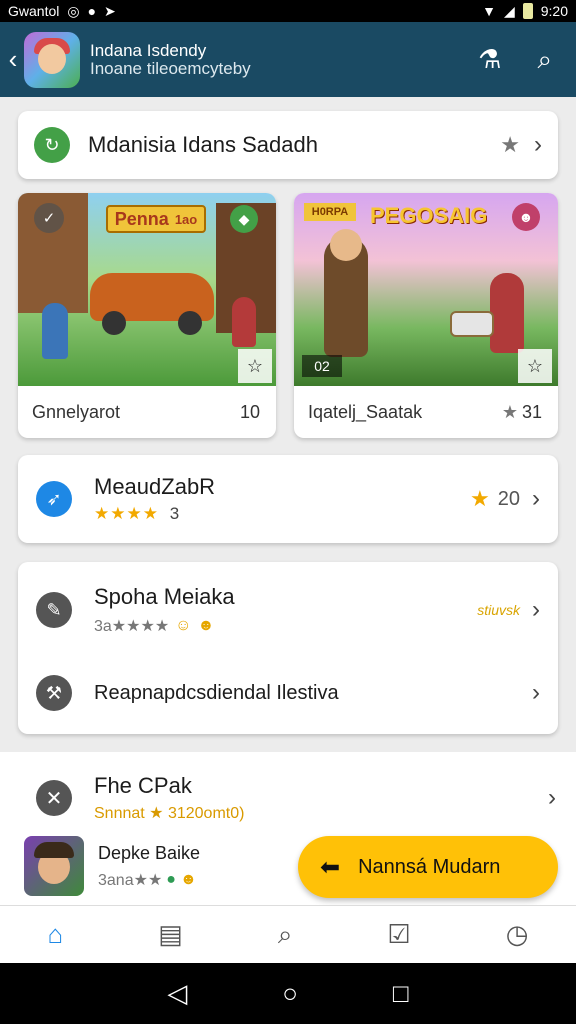 This screenshot has height=1024, width=576. I want to click on status-carrier: Gwantol, so click(34, 11).